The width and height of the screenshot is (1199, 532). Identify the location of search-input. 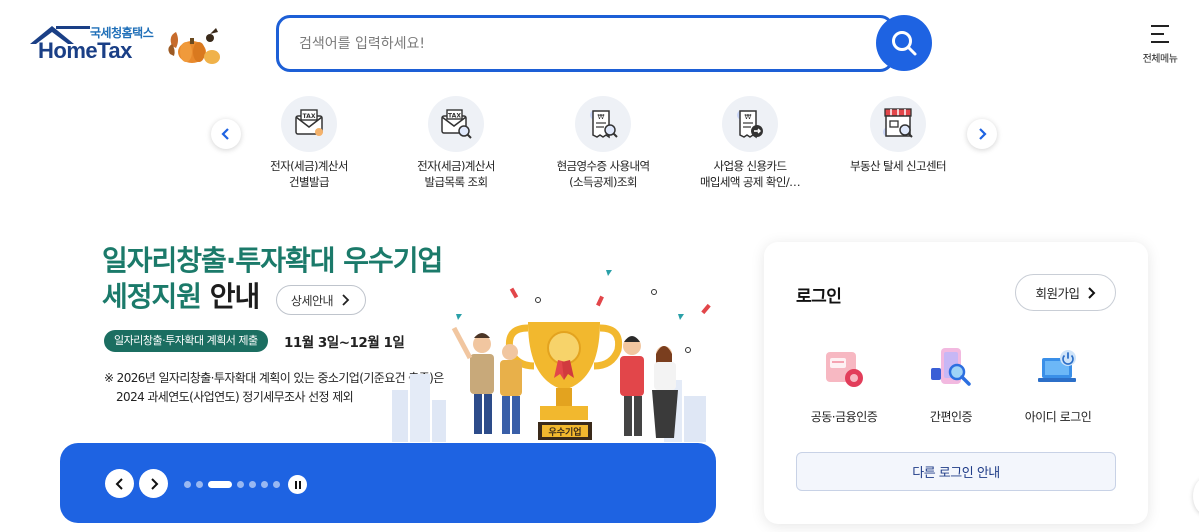
(559, 43).